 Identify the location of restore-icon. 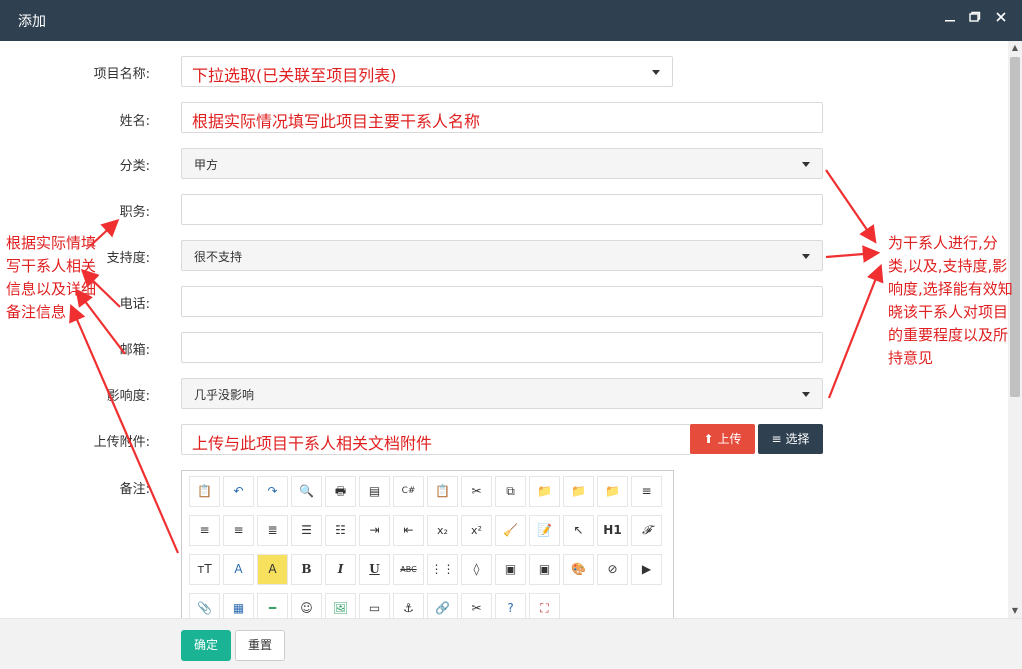
(975, 19).